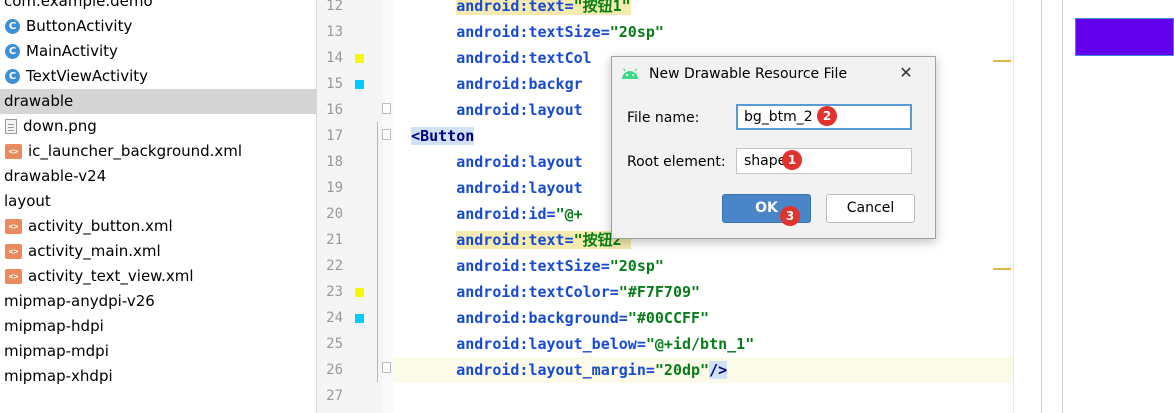  Describe the element at coordinates (703, 9) in the screenshot. I see `code-line: android:text="按钮1"` at that location.